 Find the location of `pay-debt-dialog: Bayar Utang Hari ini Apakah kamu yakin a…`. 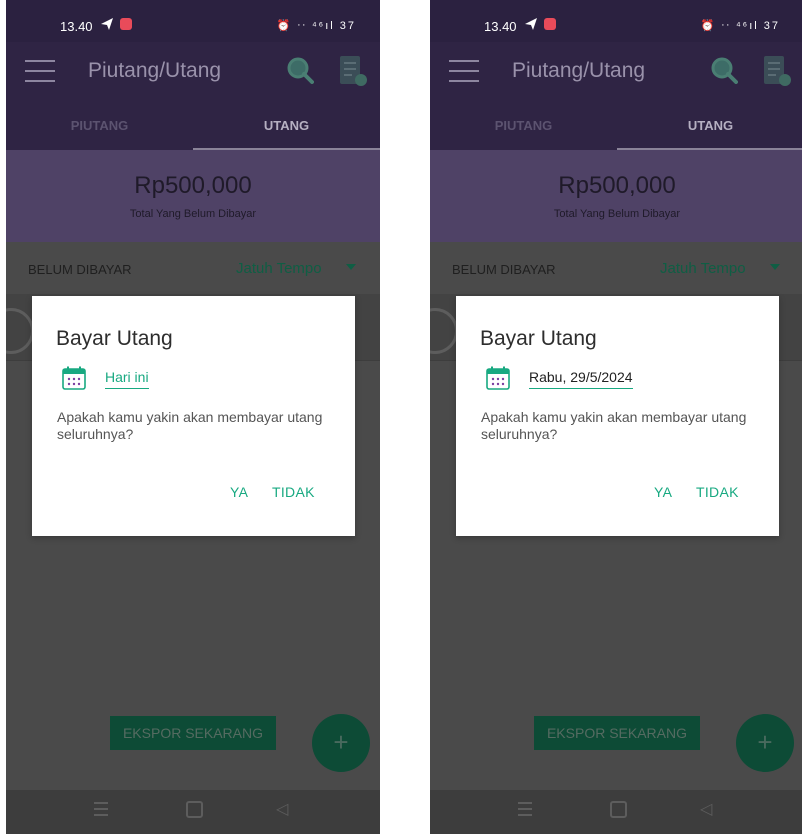

pay-debt-dialog: Bayar Utang Hari ini Apakah kamu yakin a… is located at coordinates (193, 416).